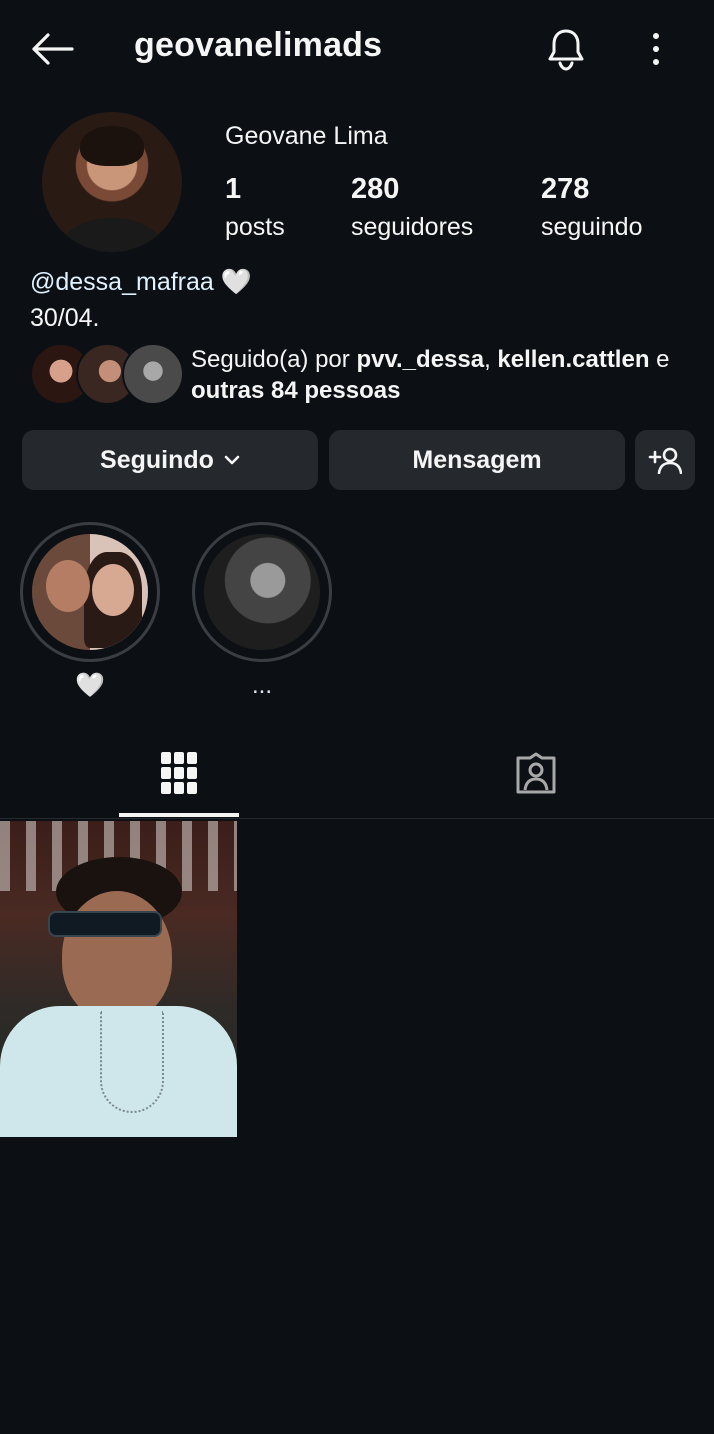  I want to click on profile-username: geovanelimads, so click(258, 45).